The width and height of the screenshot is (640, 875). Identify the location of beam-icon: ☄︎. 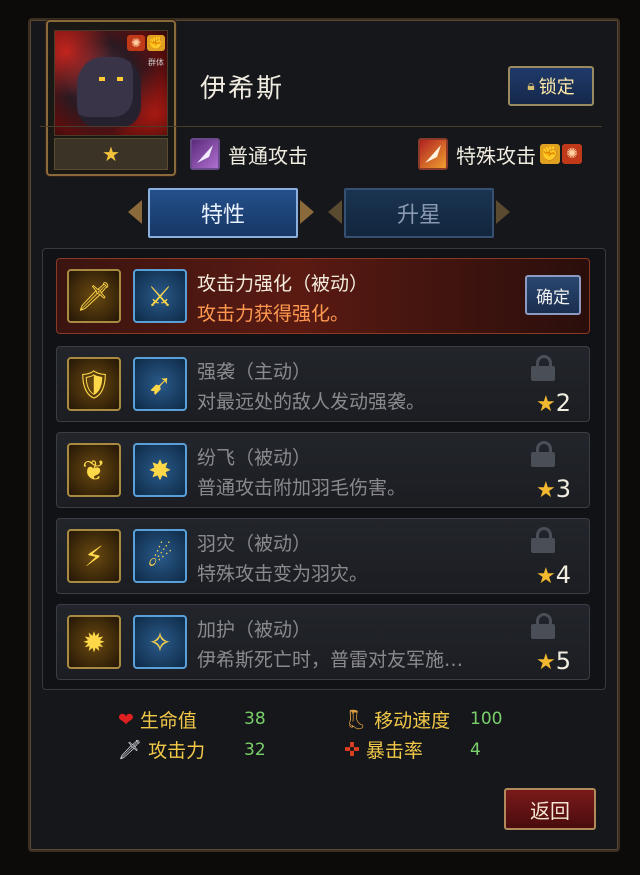
(160, 556).